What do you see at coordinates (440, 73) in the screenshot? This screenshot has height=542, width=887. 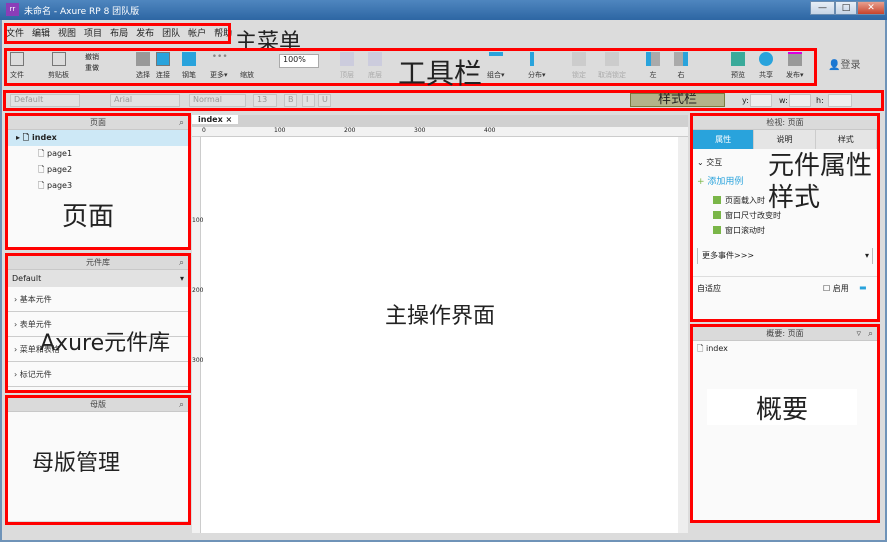 I see `toolbar-annotation: 工具栏` at bounding box center [440, 73].